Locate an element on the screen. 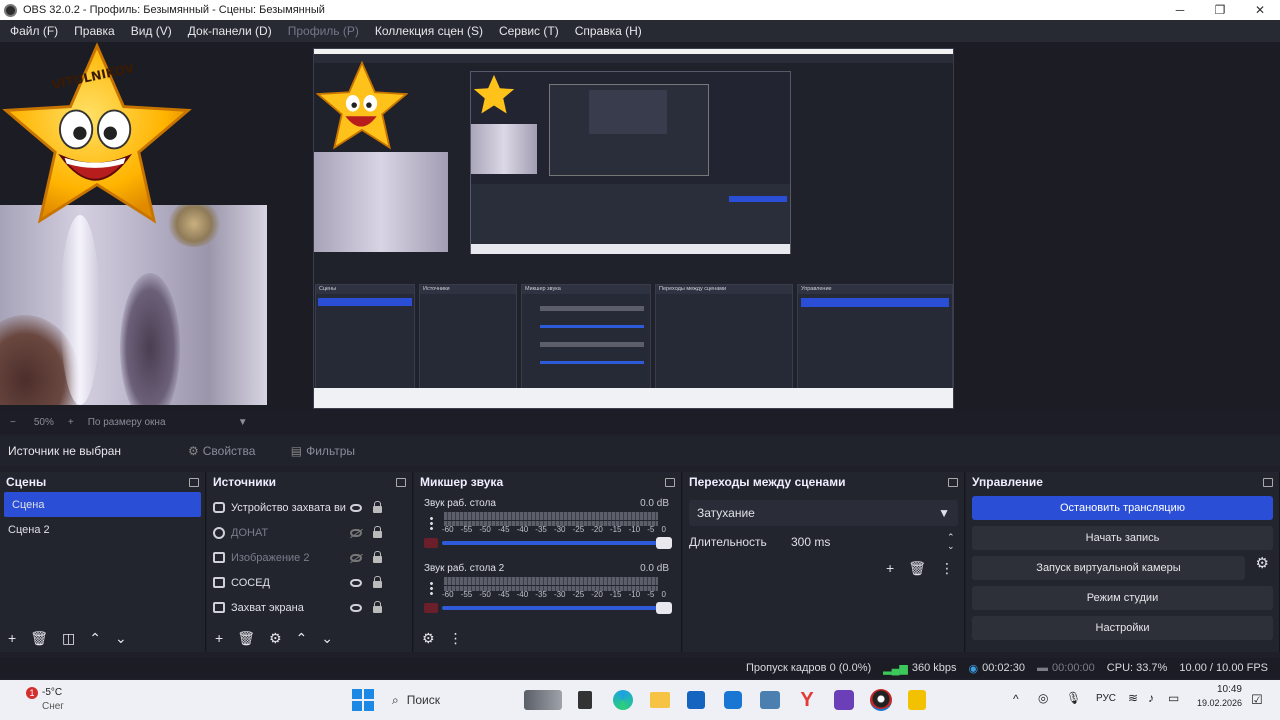 This screenshot has width=1280, height=720. settings-button: Настройки is located at coordinates (1122, 628).